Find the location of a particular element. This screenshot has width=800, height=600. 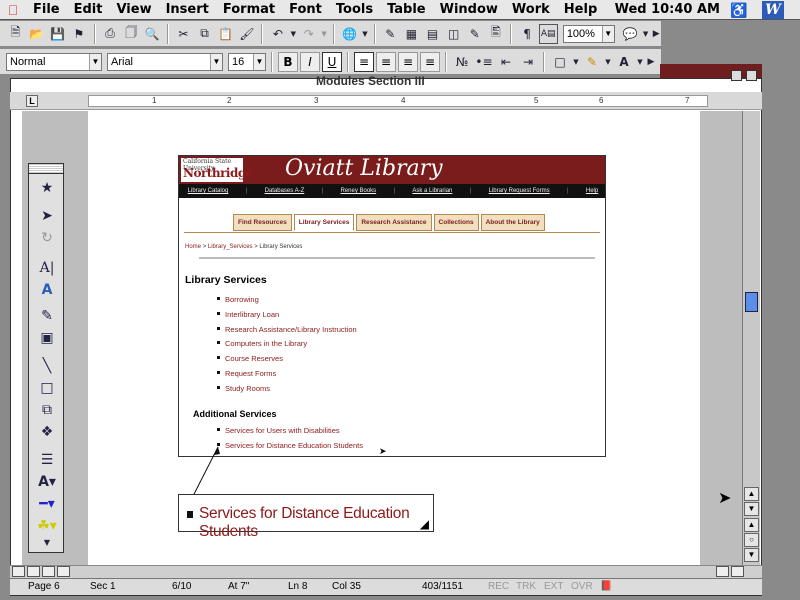

scroll-up-icon: ▲ is located at coordinates (751, 494).